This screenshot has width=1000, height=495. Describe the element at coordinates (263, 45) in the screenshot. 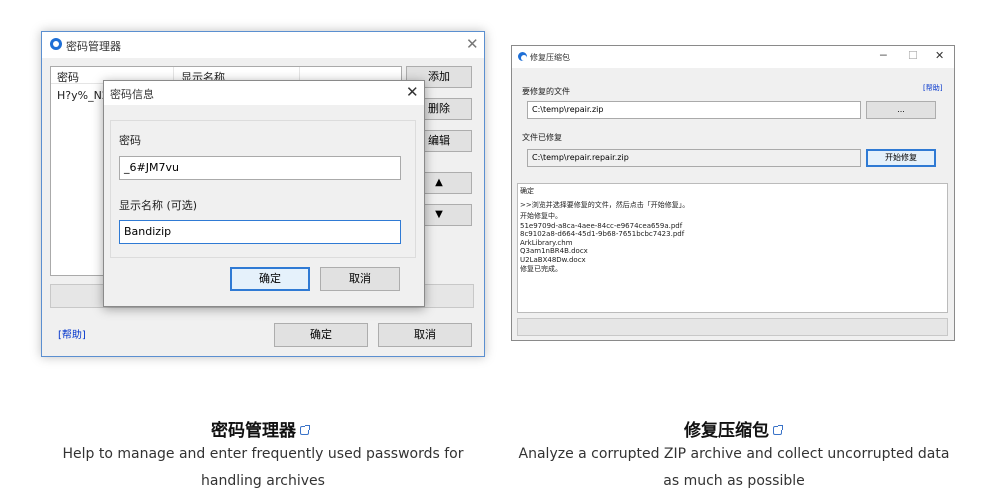

I see `password-manager-titlebar: 密码管理器 ✕` at that location.